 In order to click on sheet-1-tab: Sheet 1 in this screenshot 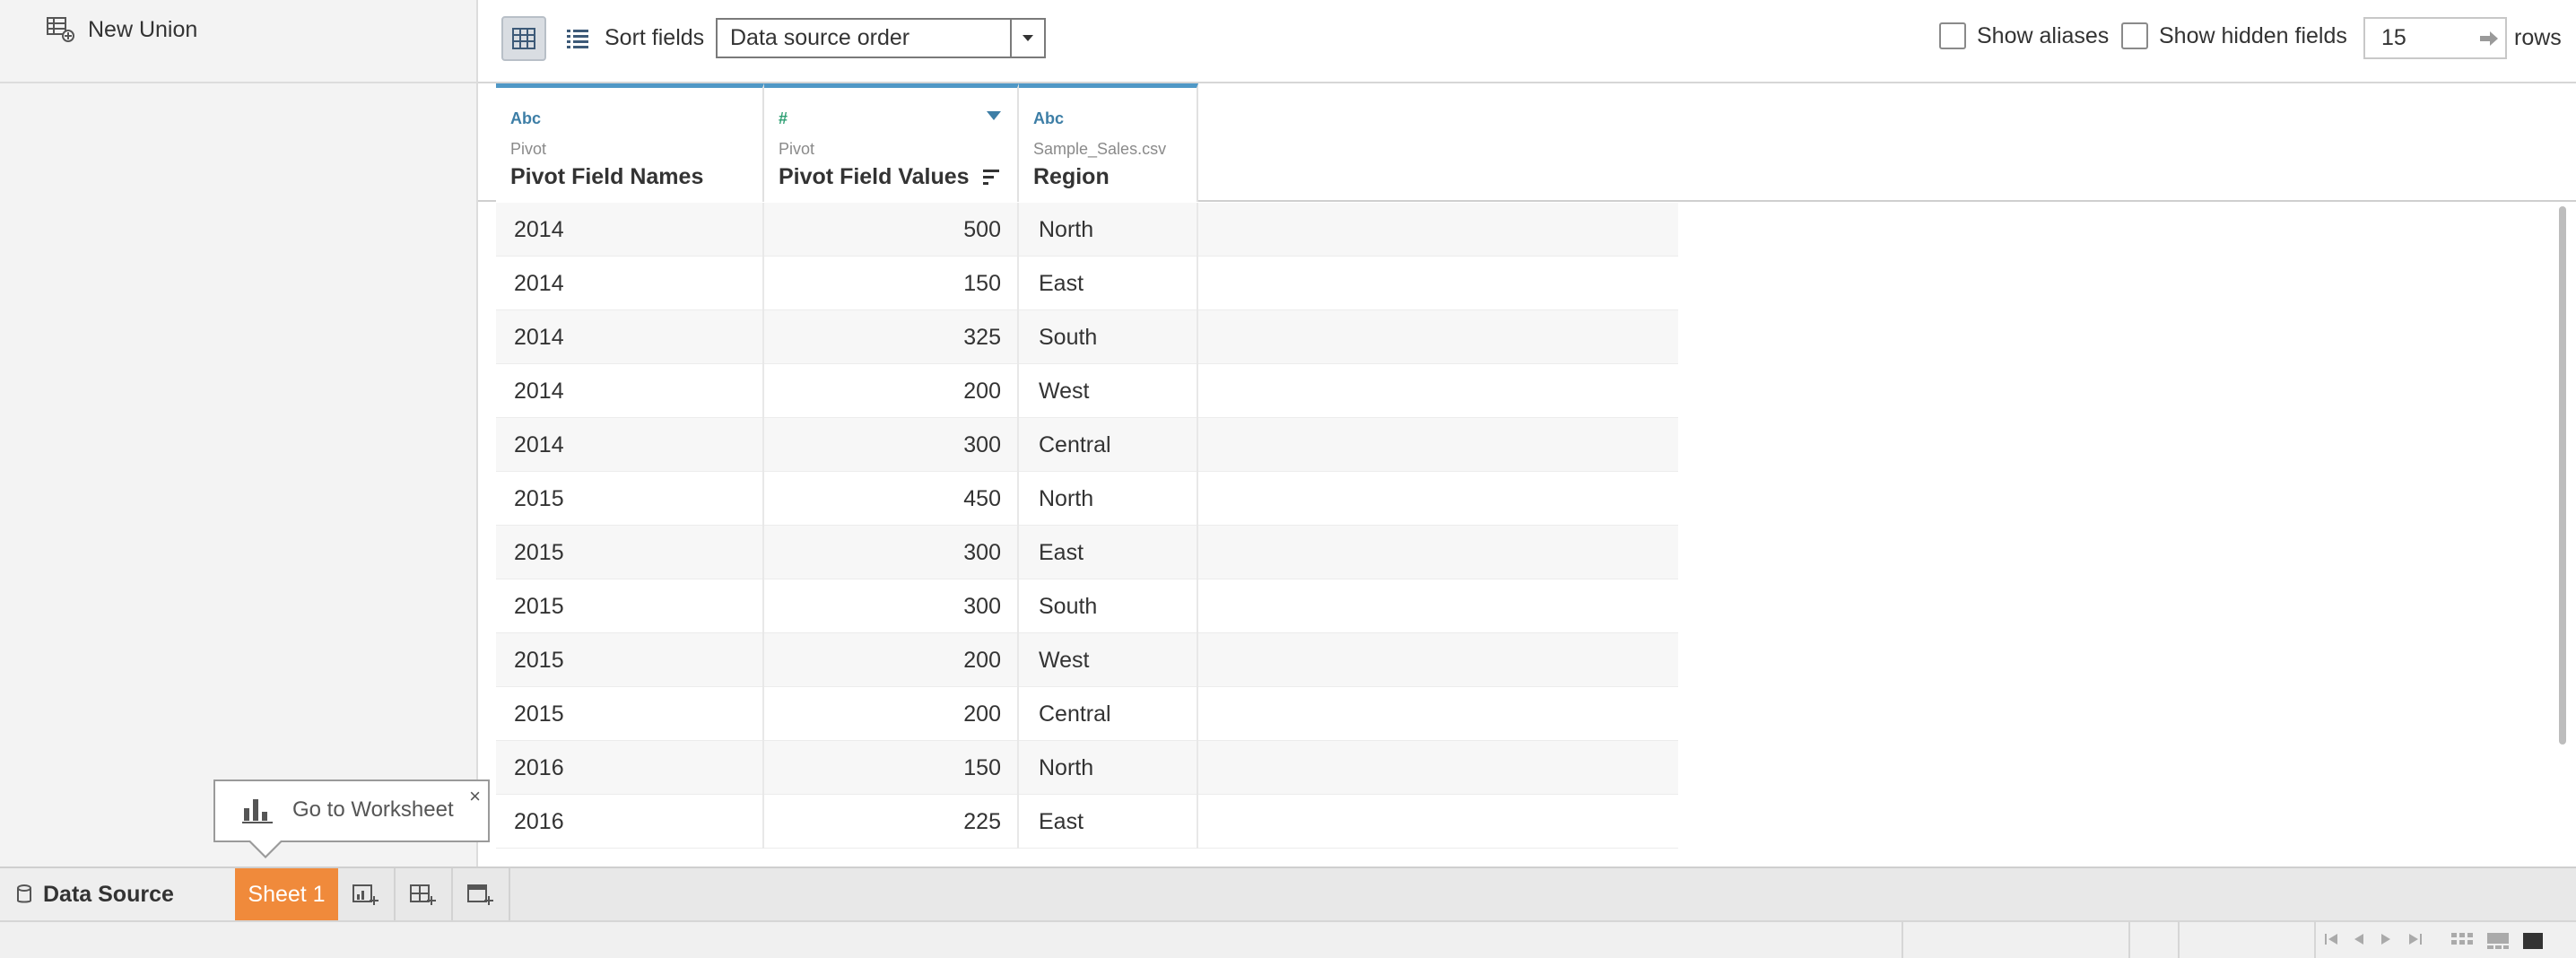, I will do `click(286, 894)`.